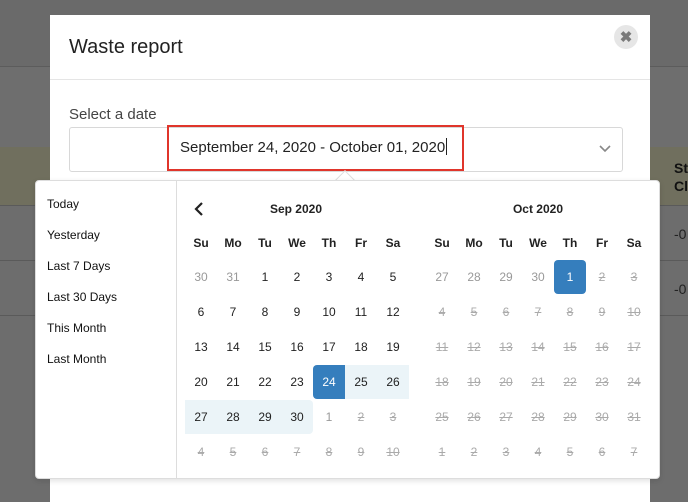 The width and height of the screenshot is (688, 502). What do you see at coordinates (126, 47) in the screenshot?
I see `modal-title: Waste report` at bounding box center [126, 47].